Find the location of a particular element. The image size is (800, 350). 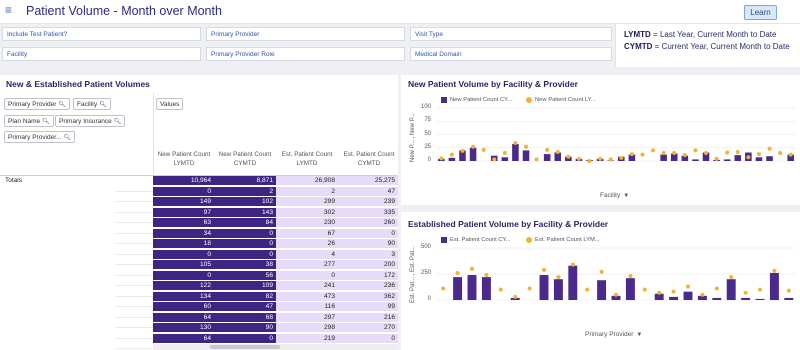

hamburger-menu-icon: ≡ is located at coordinates (11, 10).